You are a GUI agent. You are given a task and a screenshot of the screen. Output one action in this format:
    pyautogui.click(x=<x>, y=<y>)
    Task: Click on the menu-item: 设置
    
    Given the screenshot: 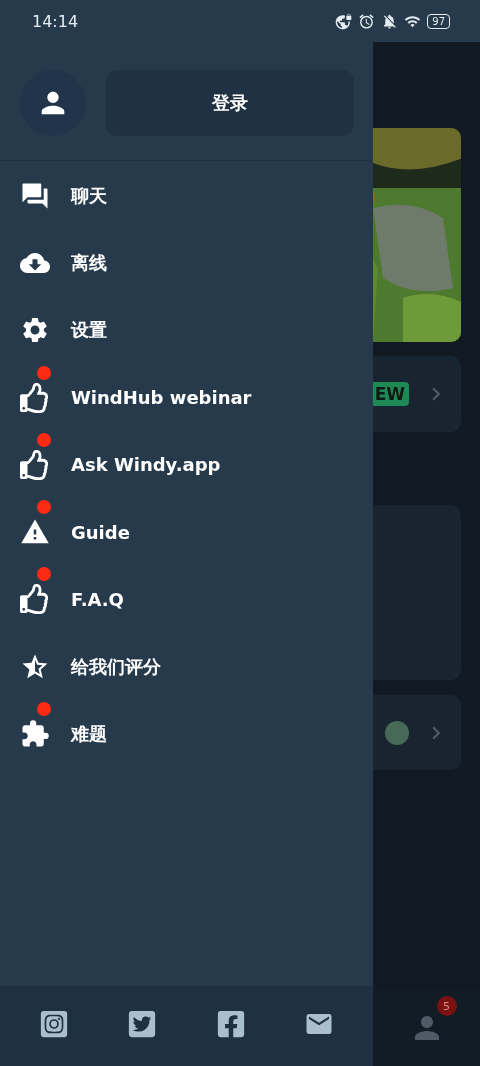 What is the action you would take?
    pyautogui.click(x=186, y=330)
    